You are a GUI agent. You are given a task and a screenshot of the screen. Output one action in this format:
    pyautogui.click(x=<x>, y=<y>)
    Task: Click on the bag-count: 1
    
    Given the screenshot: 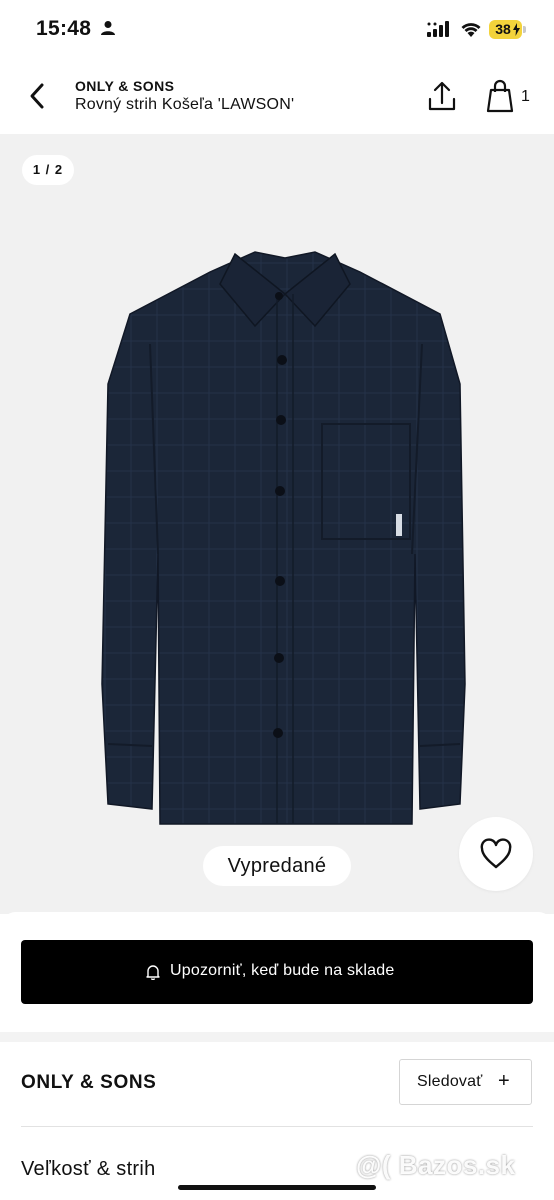 What is the action you would take?
    pyautogui.click(x=525, y=96)
    